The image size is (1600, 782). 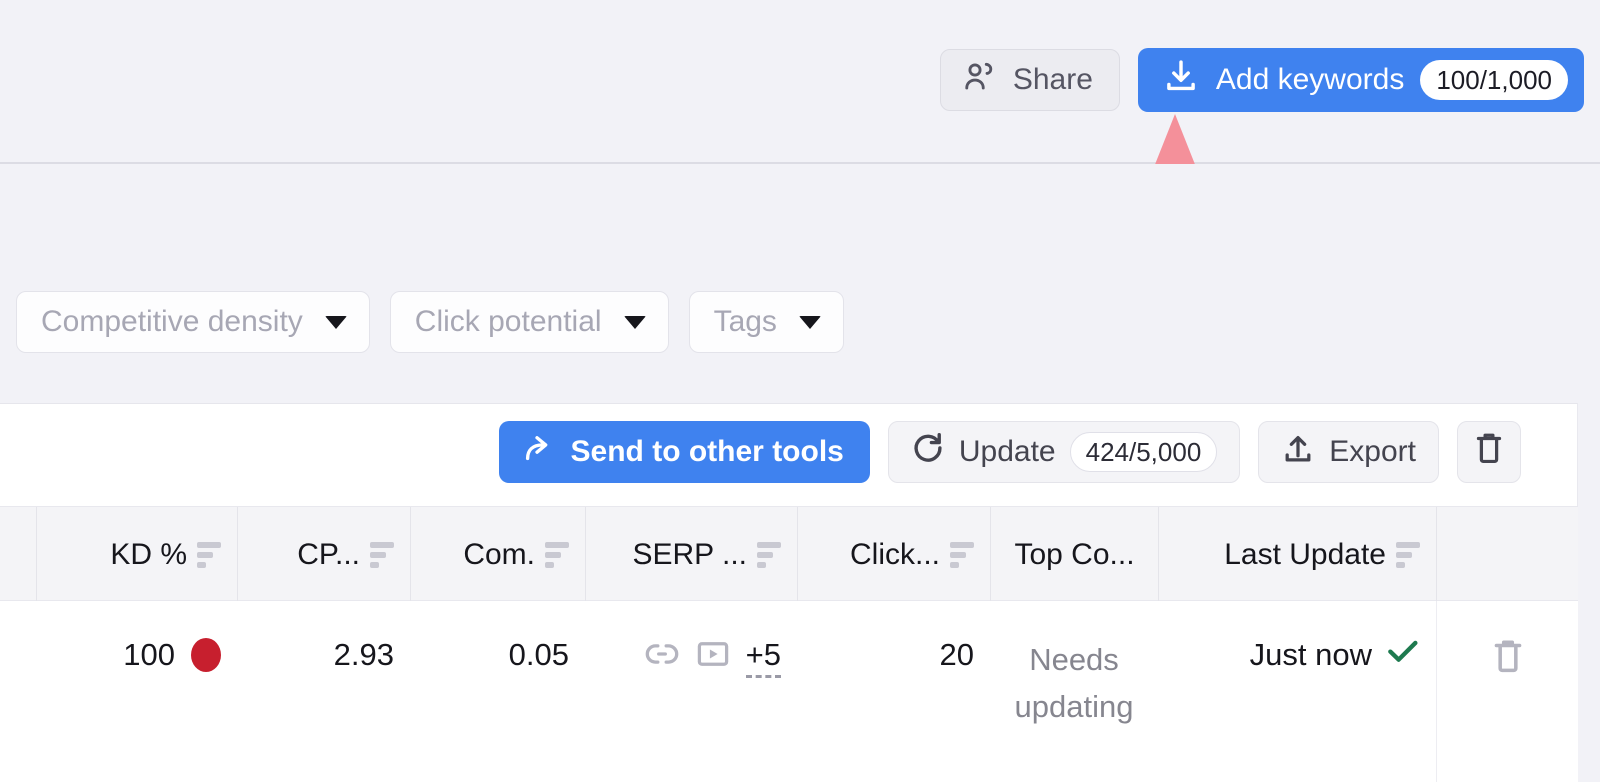 I want to click on check-icon, so click(x=1403, y=655).